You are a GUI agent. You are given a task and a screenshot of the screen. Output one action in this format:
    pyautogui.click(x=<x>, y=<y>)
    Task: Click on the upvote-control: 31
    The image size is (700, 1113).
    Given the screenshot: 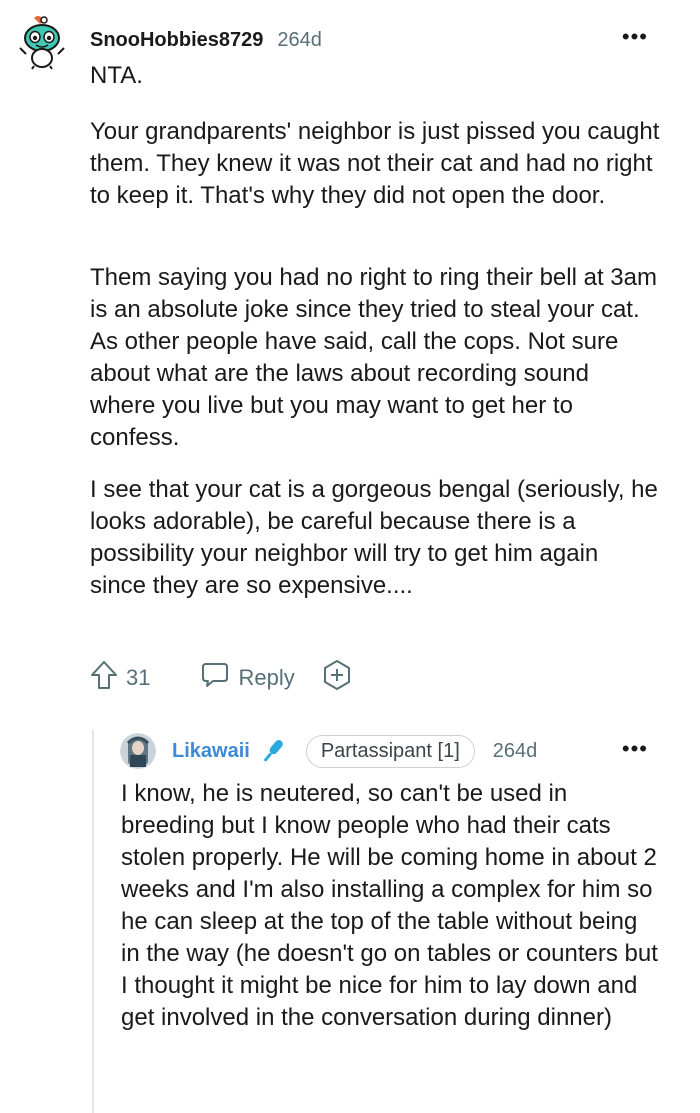 What is the action you would take?
    pyautogui.click(x=120, y=678)
    